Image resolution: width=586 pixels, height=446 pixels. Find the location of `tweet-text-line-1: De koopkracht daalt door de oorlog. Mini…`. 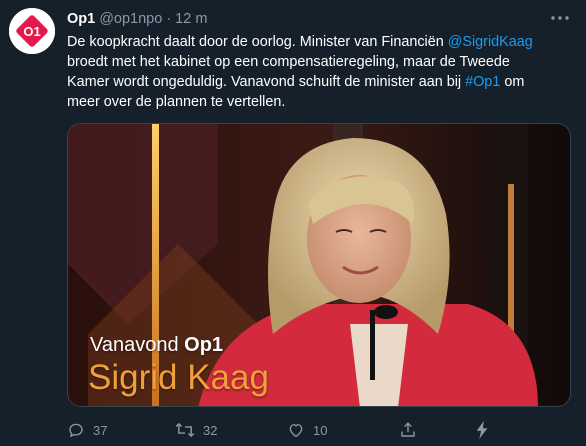

tweet-text-line-1: De koopkracht daalt door de oorlog. Mini… is located at coordinates (257, 42).